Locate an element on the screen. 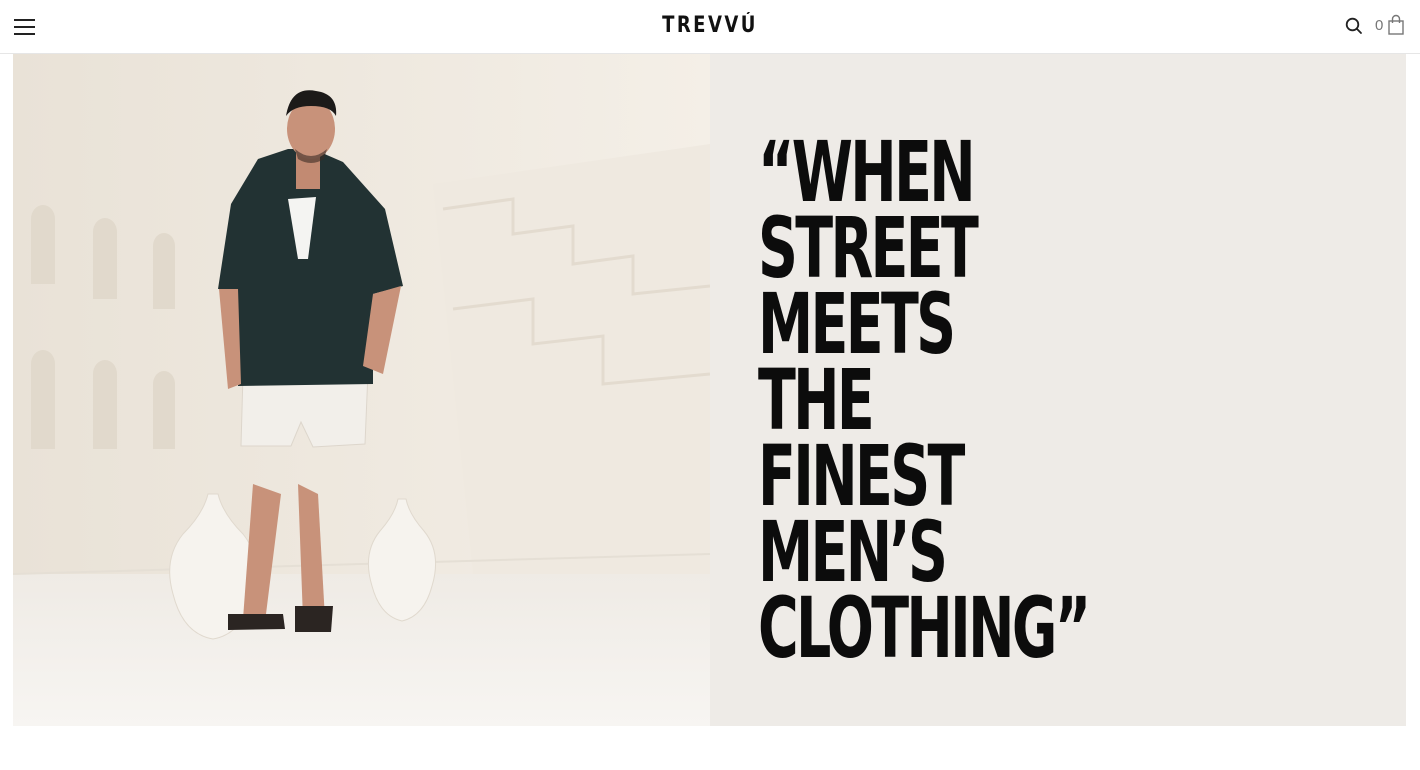 This screenshot has height=770, width=1420. shopping-bag-icon is located at coordinates (1396, 25).